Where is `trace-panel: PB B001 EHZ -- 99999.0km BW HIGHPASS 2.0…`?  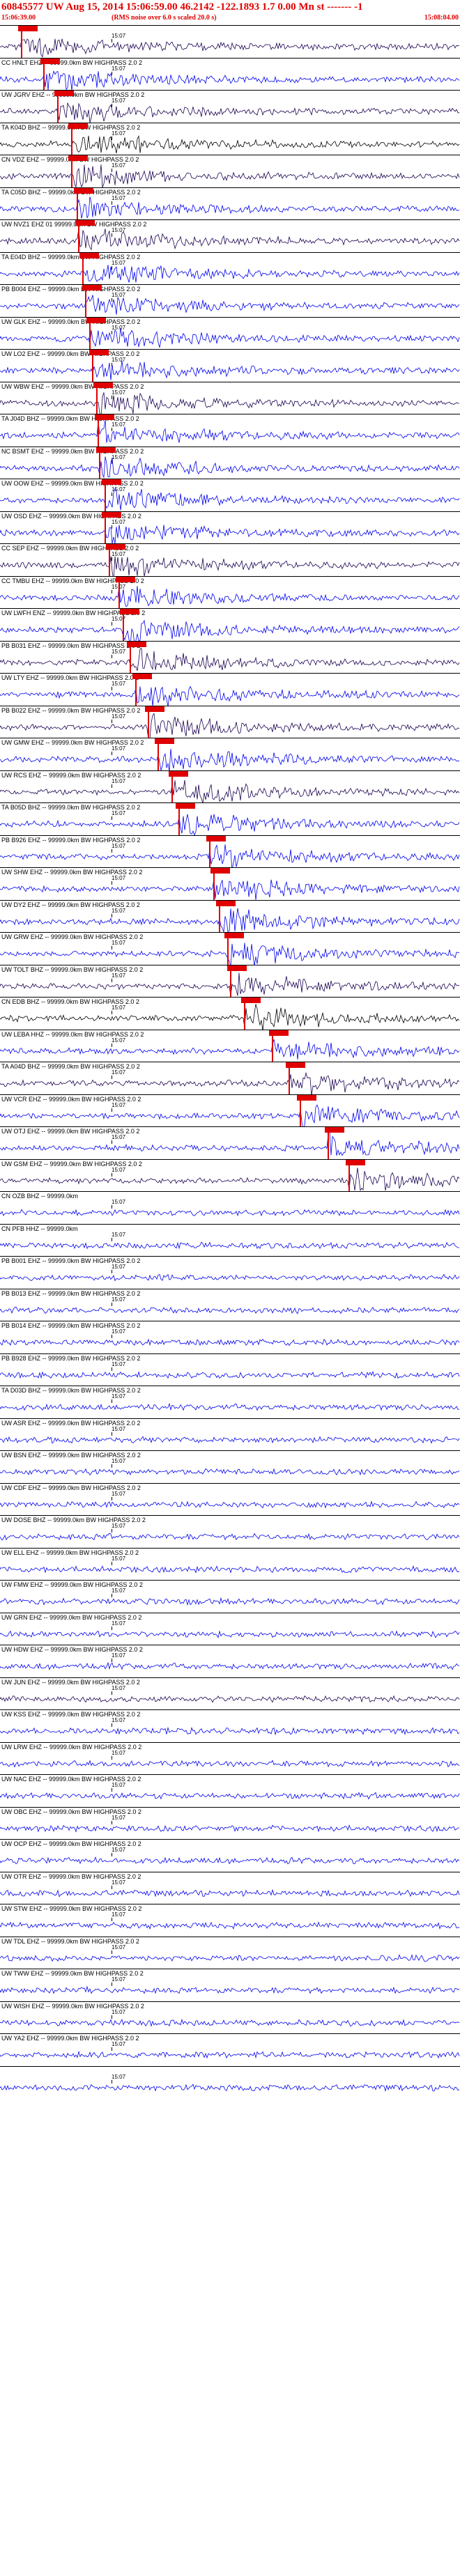
trace-panel: PB B001 EHZ -- 99999.0km BW HIGHPASS 2.0… is located at coordinates (230, 1272).